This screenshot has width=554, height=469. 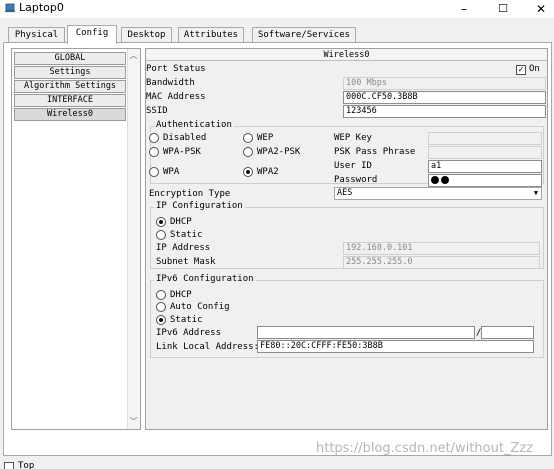 What do you see at coordinates (356, 180) in the screenshot?
I see `password-label: Password` at bounding box center [356, 180].